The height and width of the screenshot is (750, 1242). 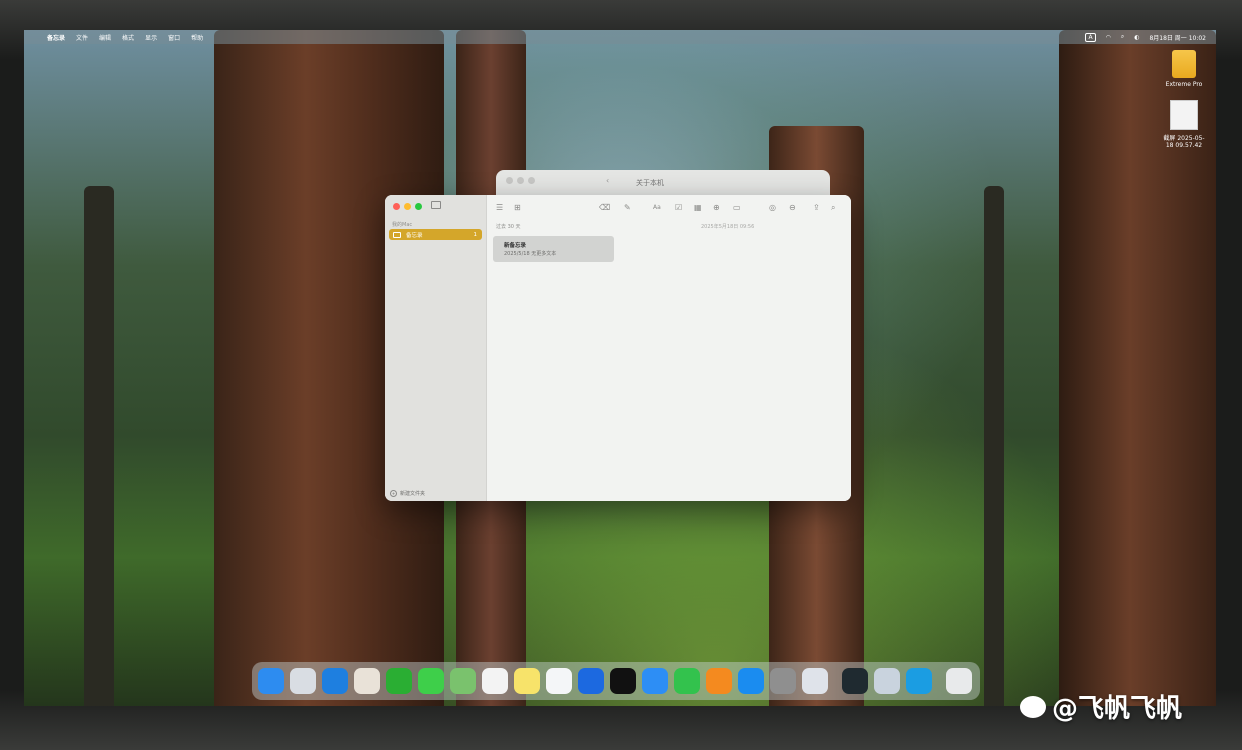 What do you see at coordinates (783, 681) in the screenshot?
I see `settings-icon` at bounding box center [783, 681].